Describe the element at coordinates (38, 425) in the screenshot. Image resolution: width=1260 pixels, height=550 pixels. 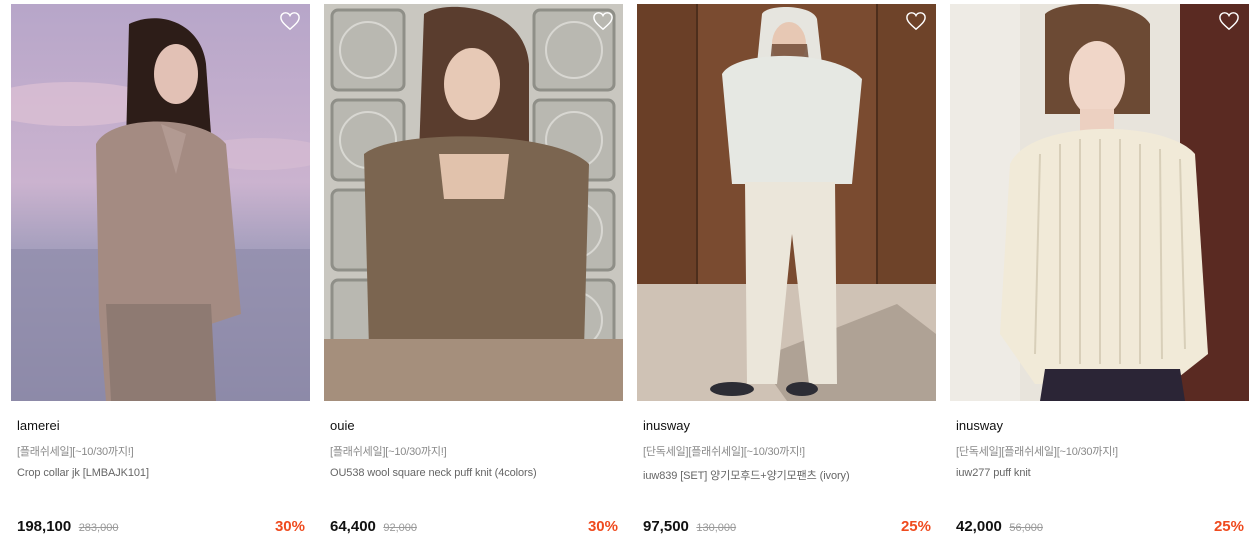
I see `product-brand: lamerei` at that location.